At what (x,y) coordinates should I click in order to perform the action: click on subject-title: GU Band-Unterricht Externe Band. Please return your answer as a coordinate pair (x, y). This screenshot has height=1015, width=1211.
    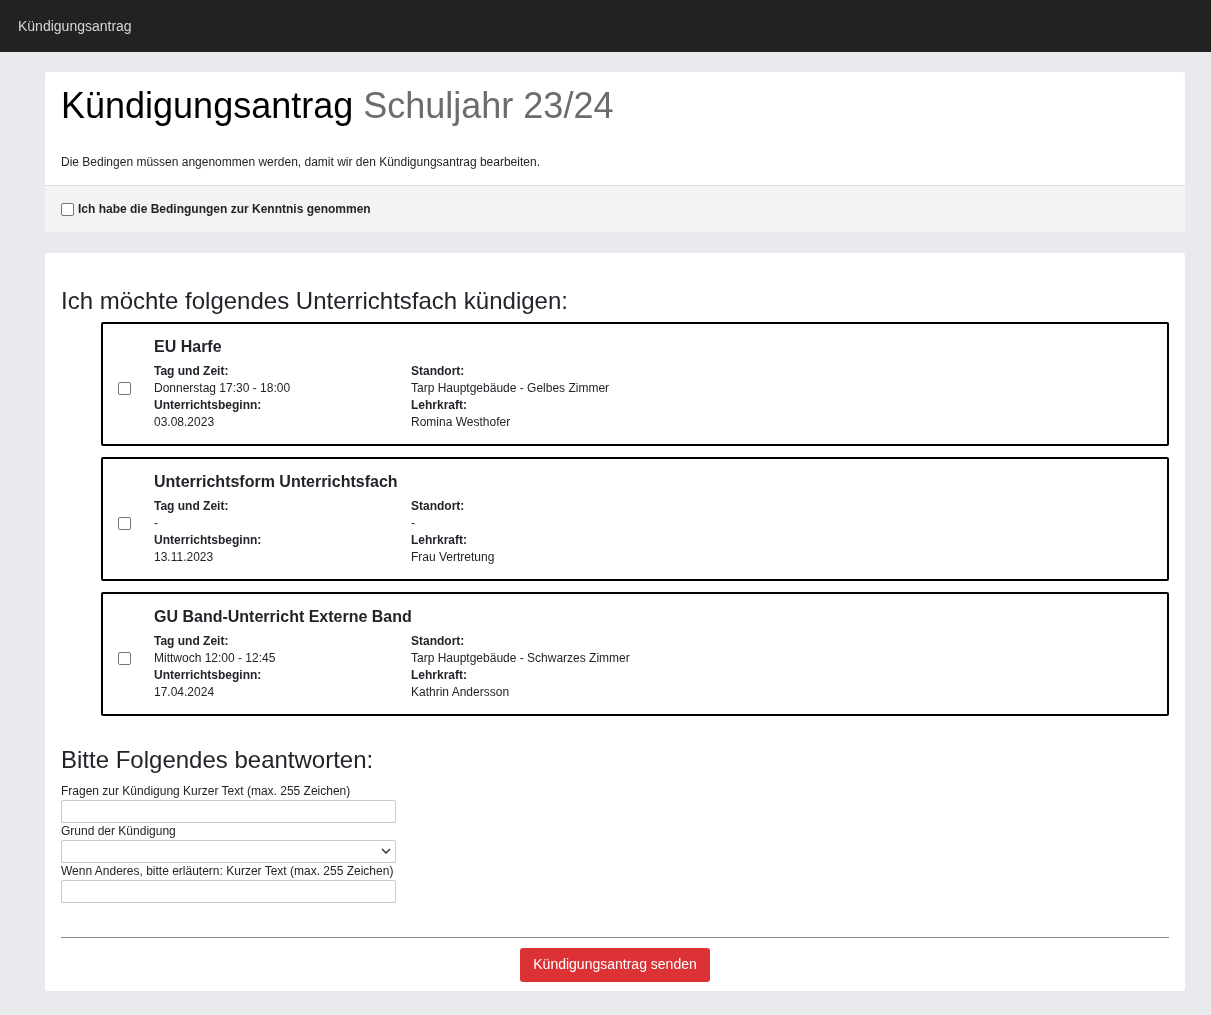
    Looking at the image, I should click on (283, 617).